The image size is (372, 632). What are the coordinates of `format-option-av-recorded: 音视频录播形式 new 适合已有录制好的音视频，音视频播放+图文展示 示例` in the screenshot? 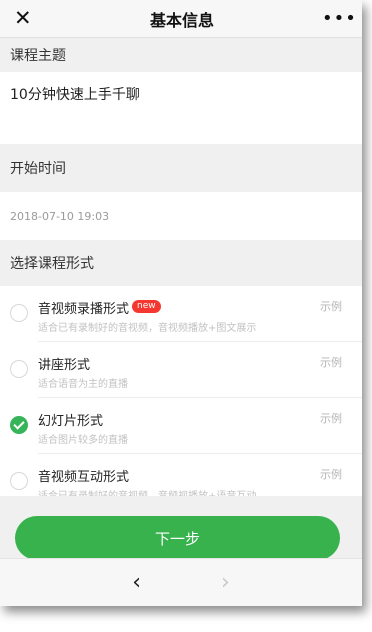 It's located at (181, 314).